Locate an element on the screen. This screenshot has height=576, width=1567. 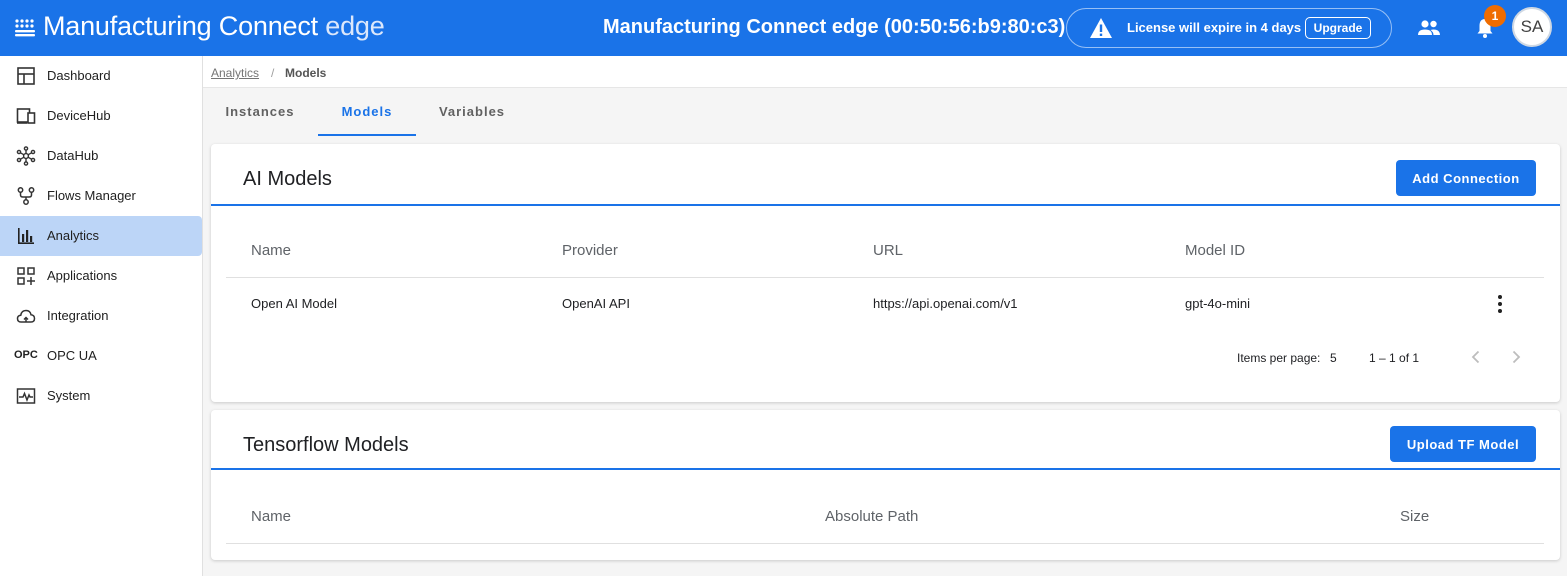
sidebar-item-label: Integration is located at coordinates (78, 315).